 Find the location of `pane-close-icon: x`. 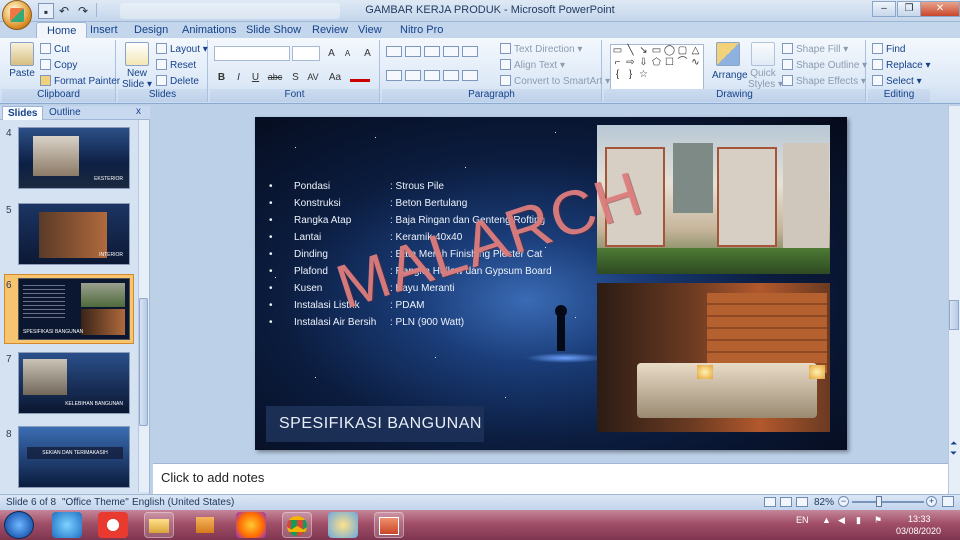

pane-close-icon: x is located at coordinates (138, 111).